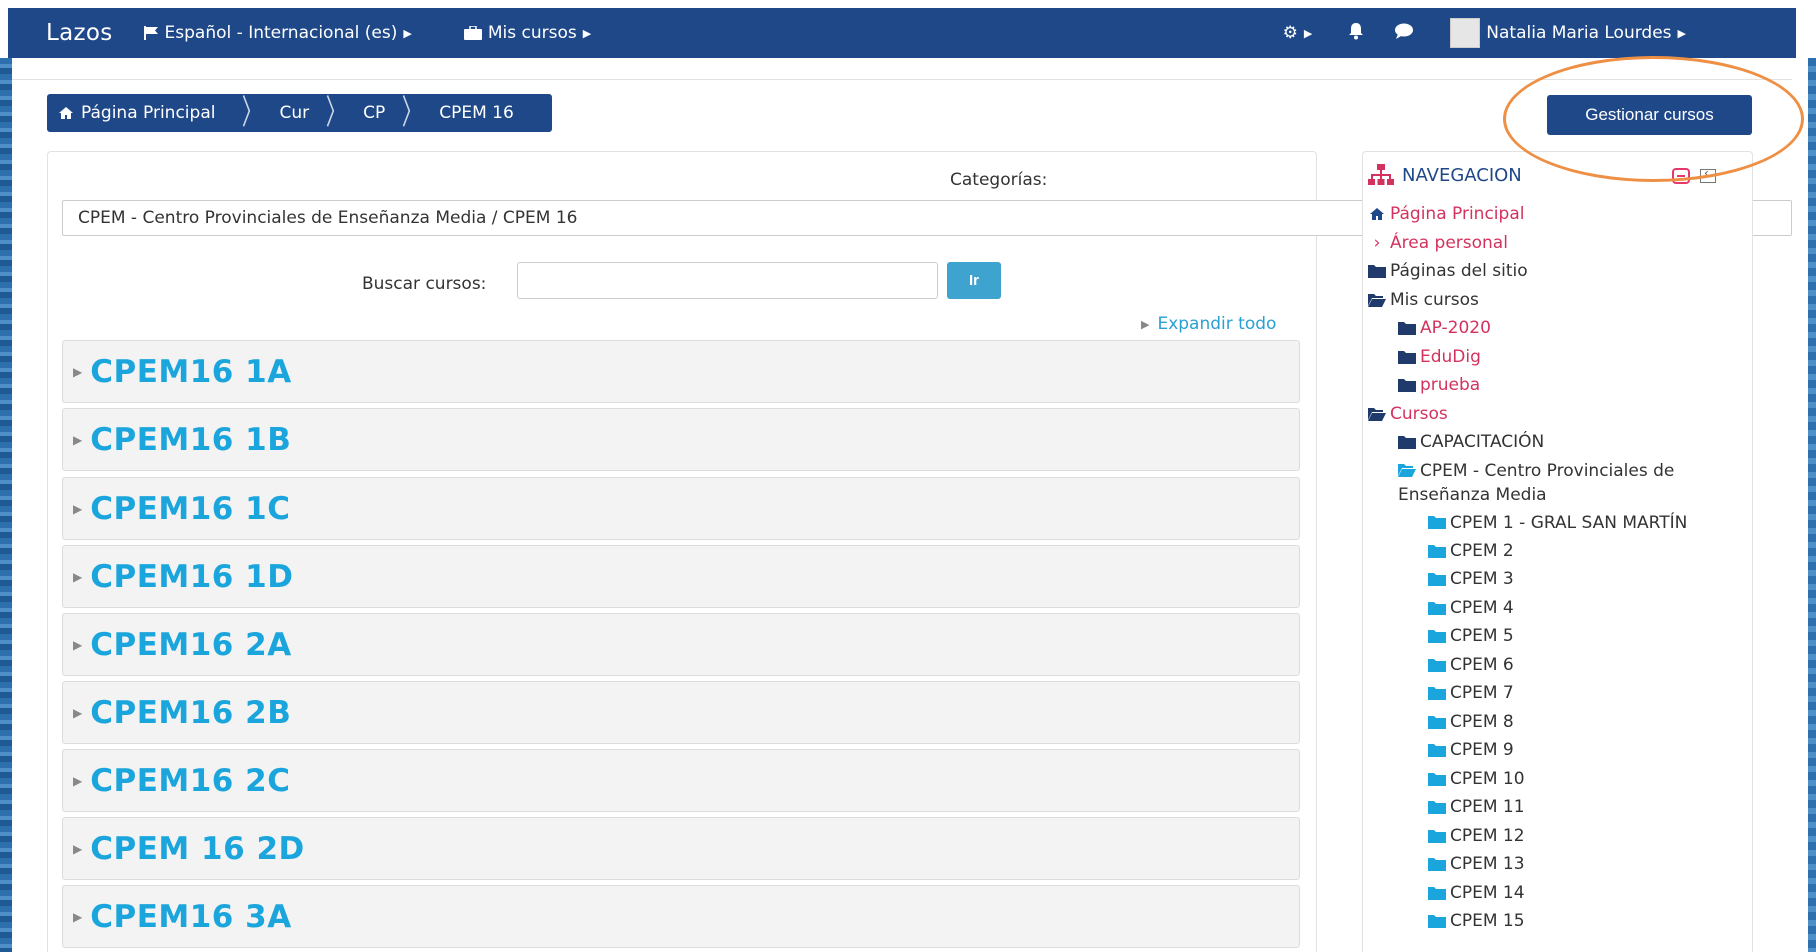 The image size is (1816, 952). What do you see at coordinates (681, 712) in the screenshot?
I see `category-row: ▶ CPEM16 2B` at bounding box center [681, 712].